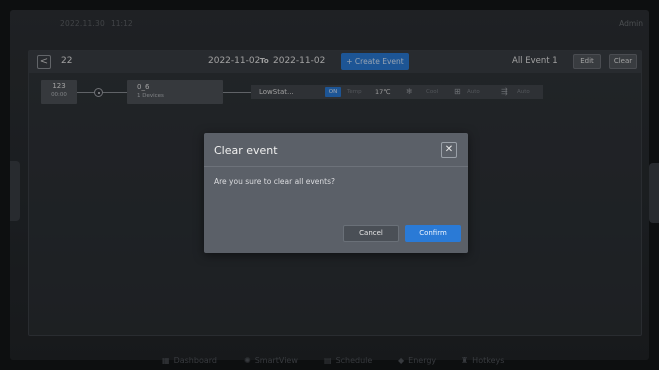 This screenshot has width=659, height=370. I want to click on dialog-divider, so click(336, 166).